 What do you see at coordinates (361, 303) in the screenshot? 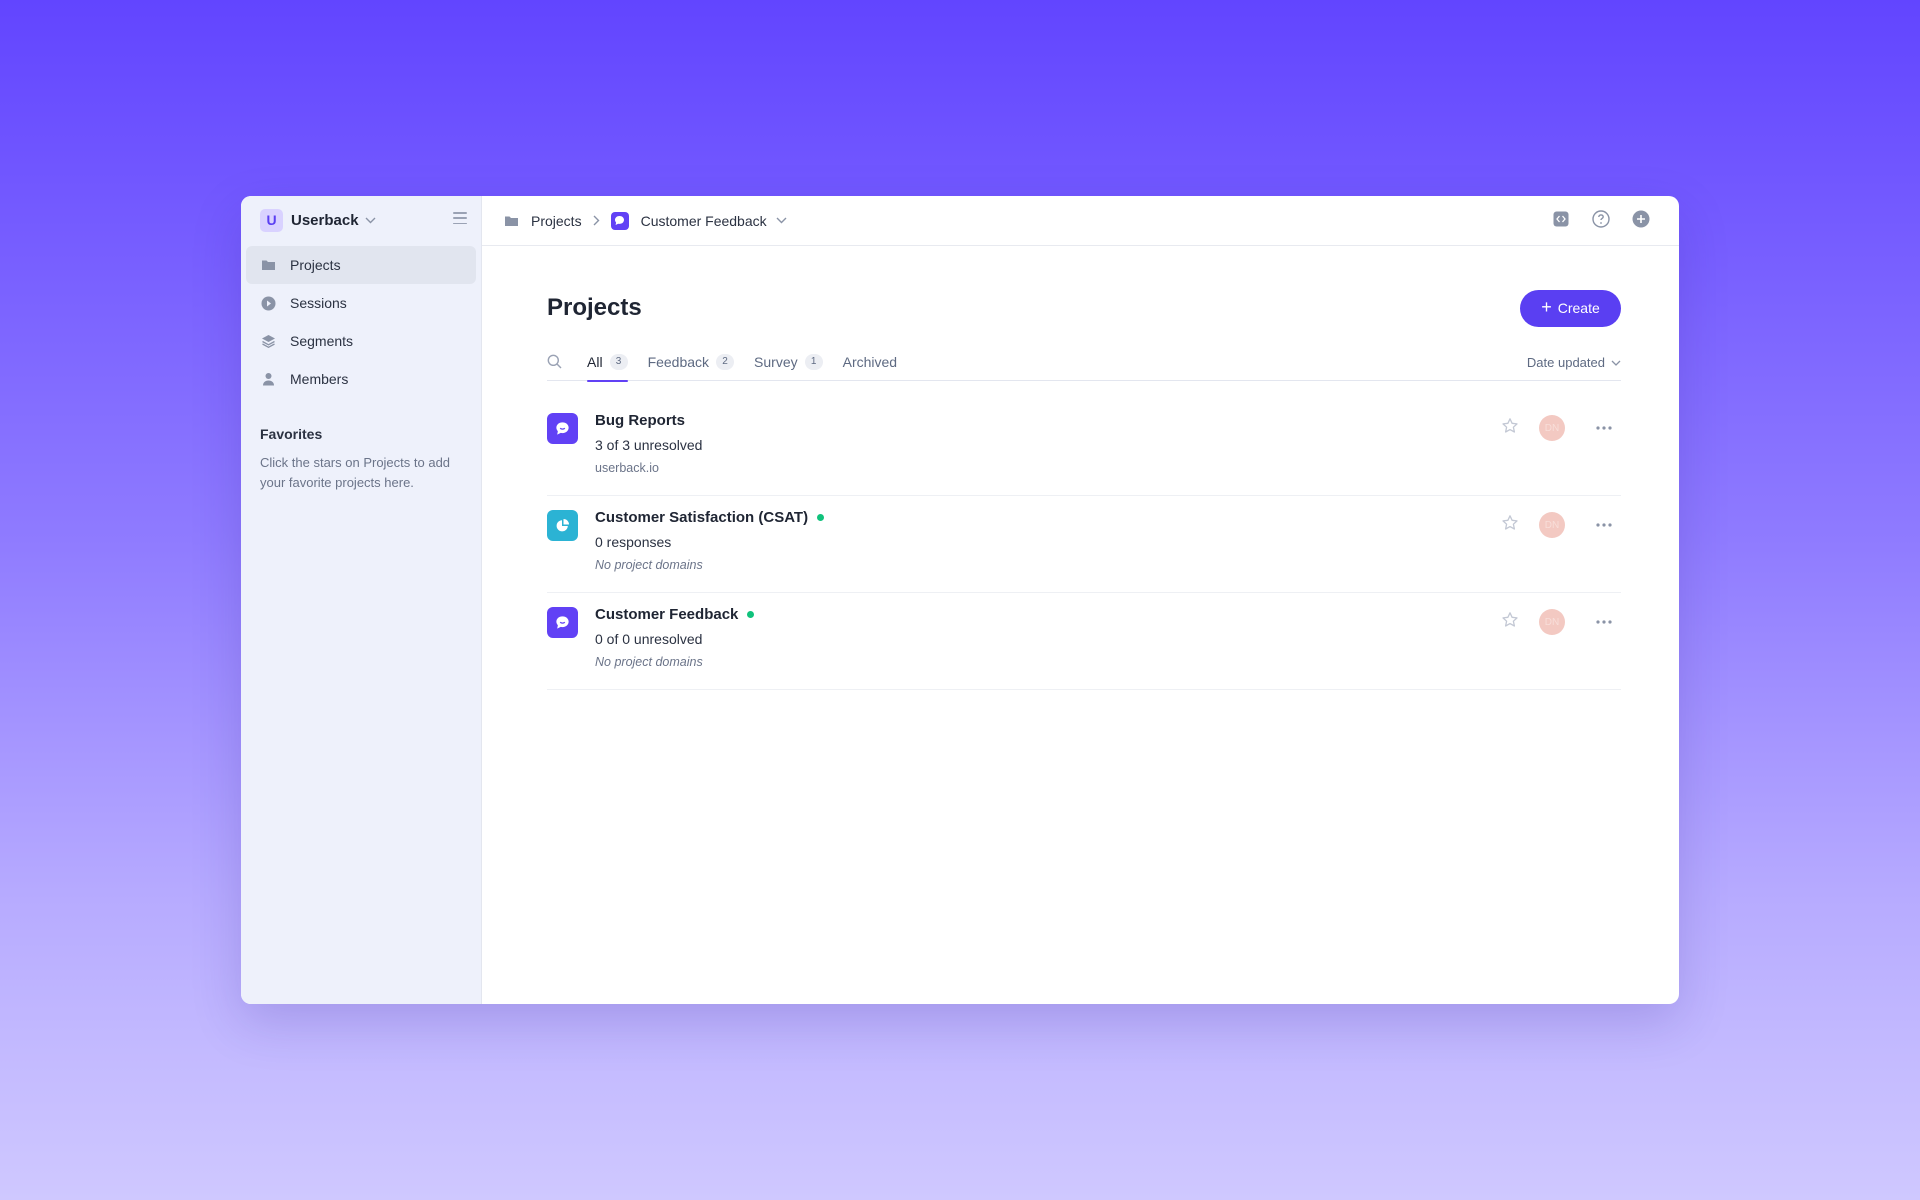
I see `sidebar-item-sessions: Sessions` at bounding box center [361, 303].